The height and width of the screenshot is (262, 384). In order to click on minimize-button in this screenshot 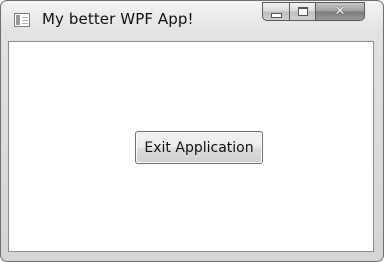, I will do `click(276, 11)`.